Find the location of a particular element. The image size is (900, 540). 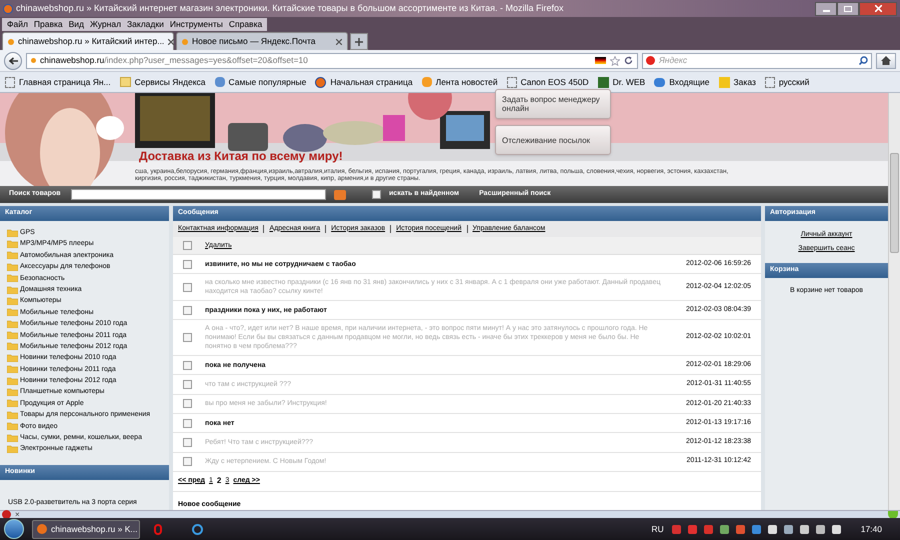

home-button is located at coordinates (886, 60).